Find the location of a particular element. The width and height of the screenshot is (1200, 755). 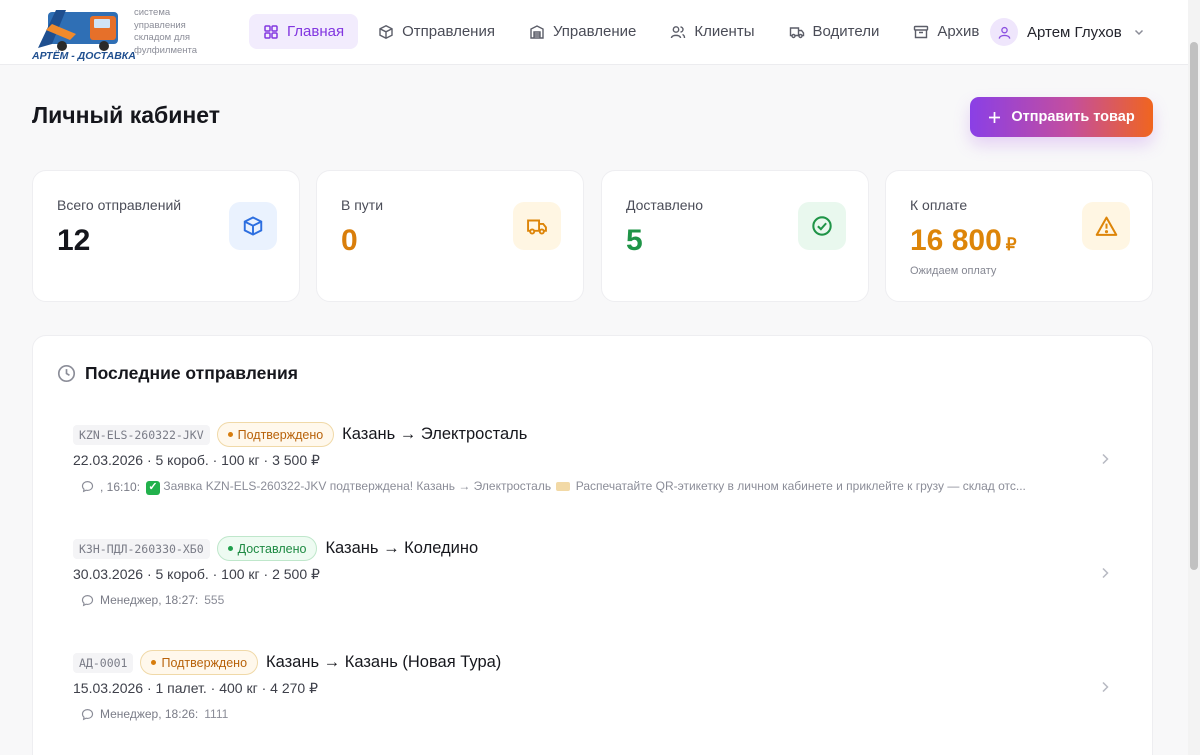

send-goods-button: Отправить товар is located at coordinates (1061, 117).